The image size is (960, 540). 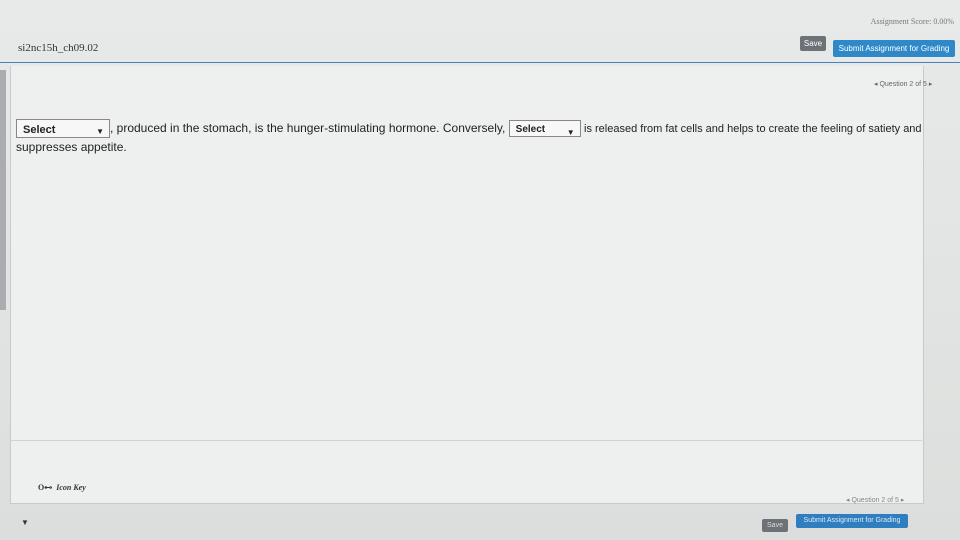 I want to click on scroll-down-arrow-icon: ▼, so click(x=25, y=522).